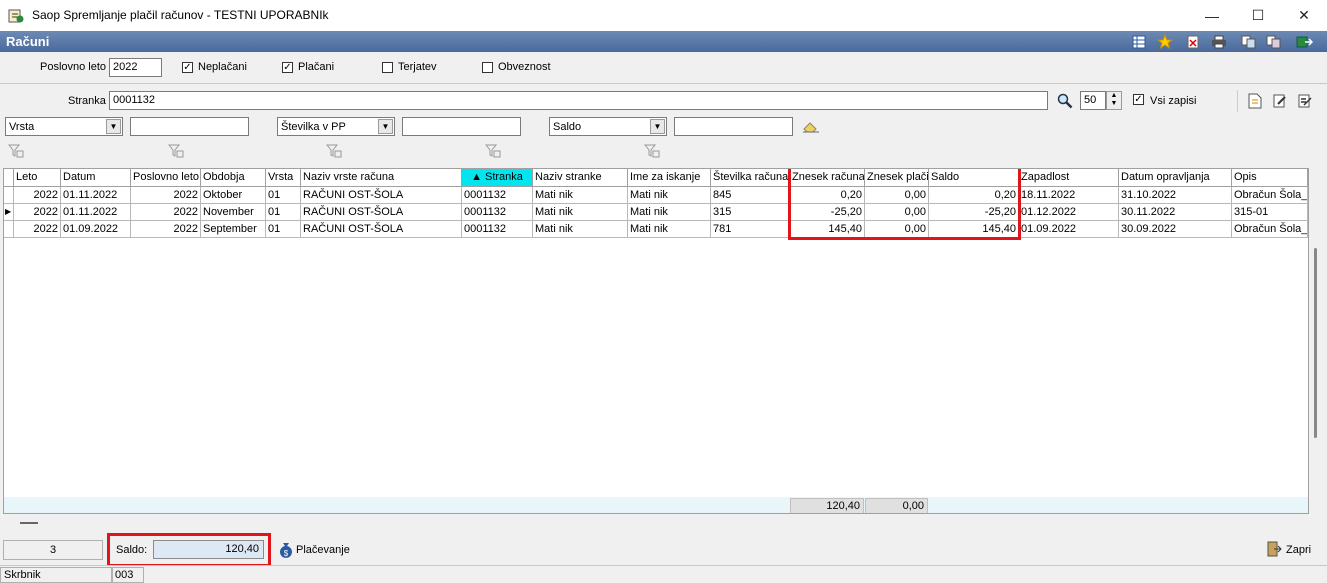 This screenshot has height=583, width=1327. Describe the element at coordinates (166, 178) in the screenshot. I see `column-header: Poslovno leto` at that location.